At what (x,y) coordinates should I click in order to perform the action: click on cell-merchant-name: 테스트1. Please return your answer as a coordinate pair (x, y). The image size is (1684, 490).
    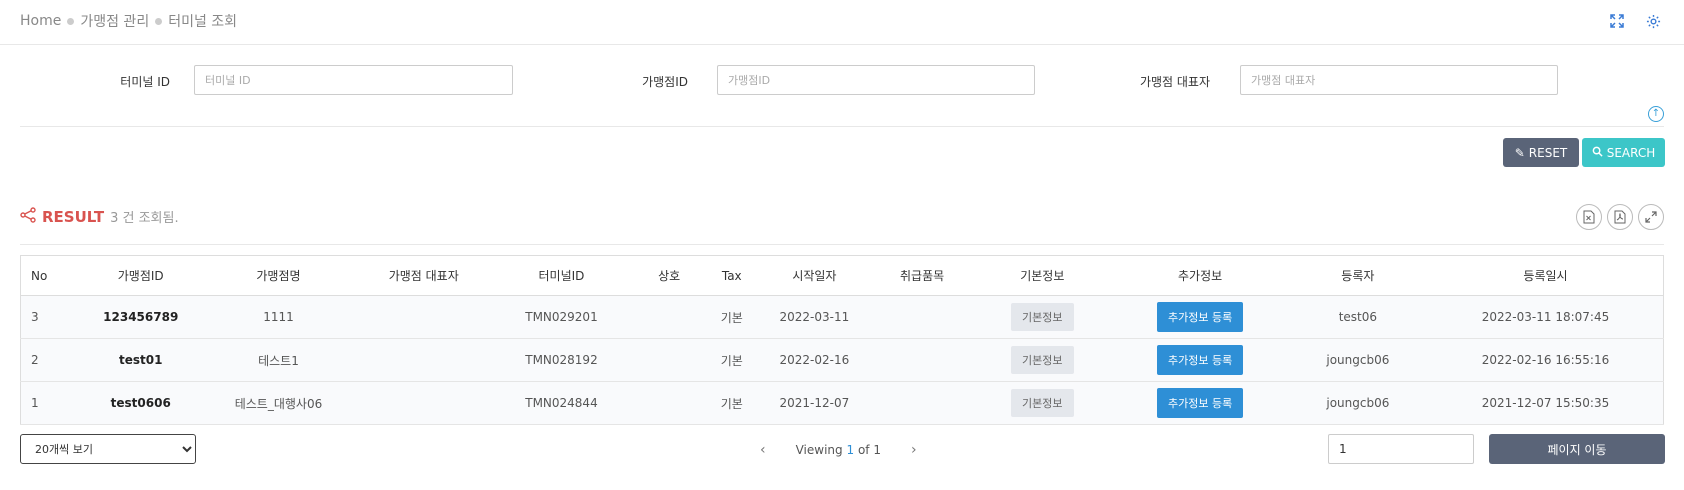
    Looking at the image, I should click on (278, 360).